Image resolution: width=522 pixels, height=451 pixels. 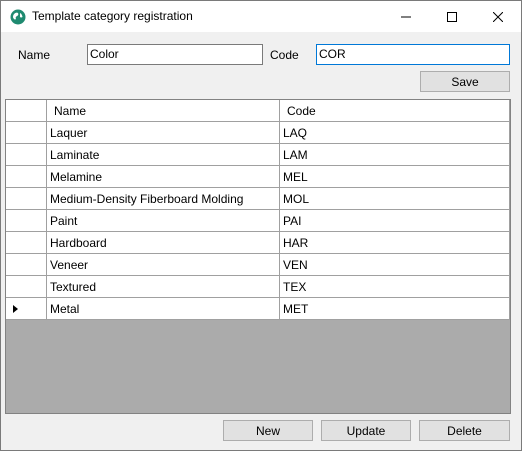 What do you see at coordinates (395, 133) in the screenshot?
I see `cell-code: LAQ` at bounding box center [395, 133].